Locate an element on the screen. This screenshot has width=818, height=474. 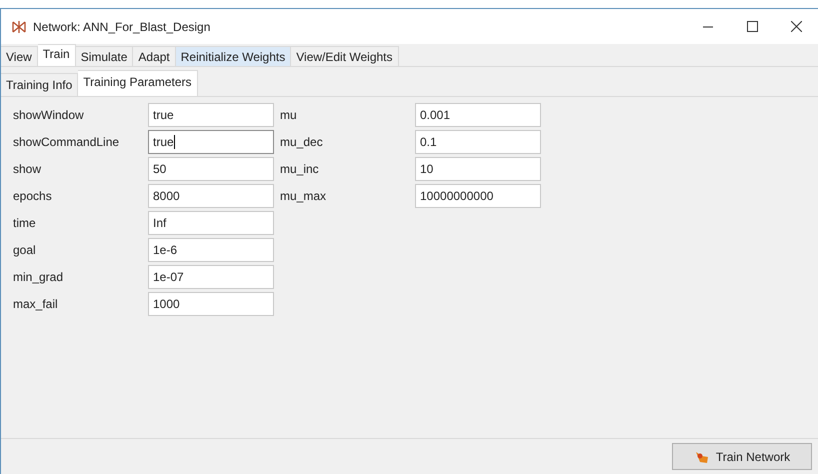
parameter-field: 8000 is located at coordinates (211, 196).